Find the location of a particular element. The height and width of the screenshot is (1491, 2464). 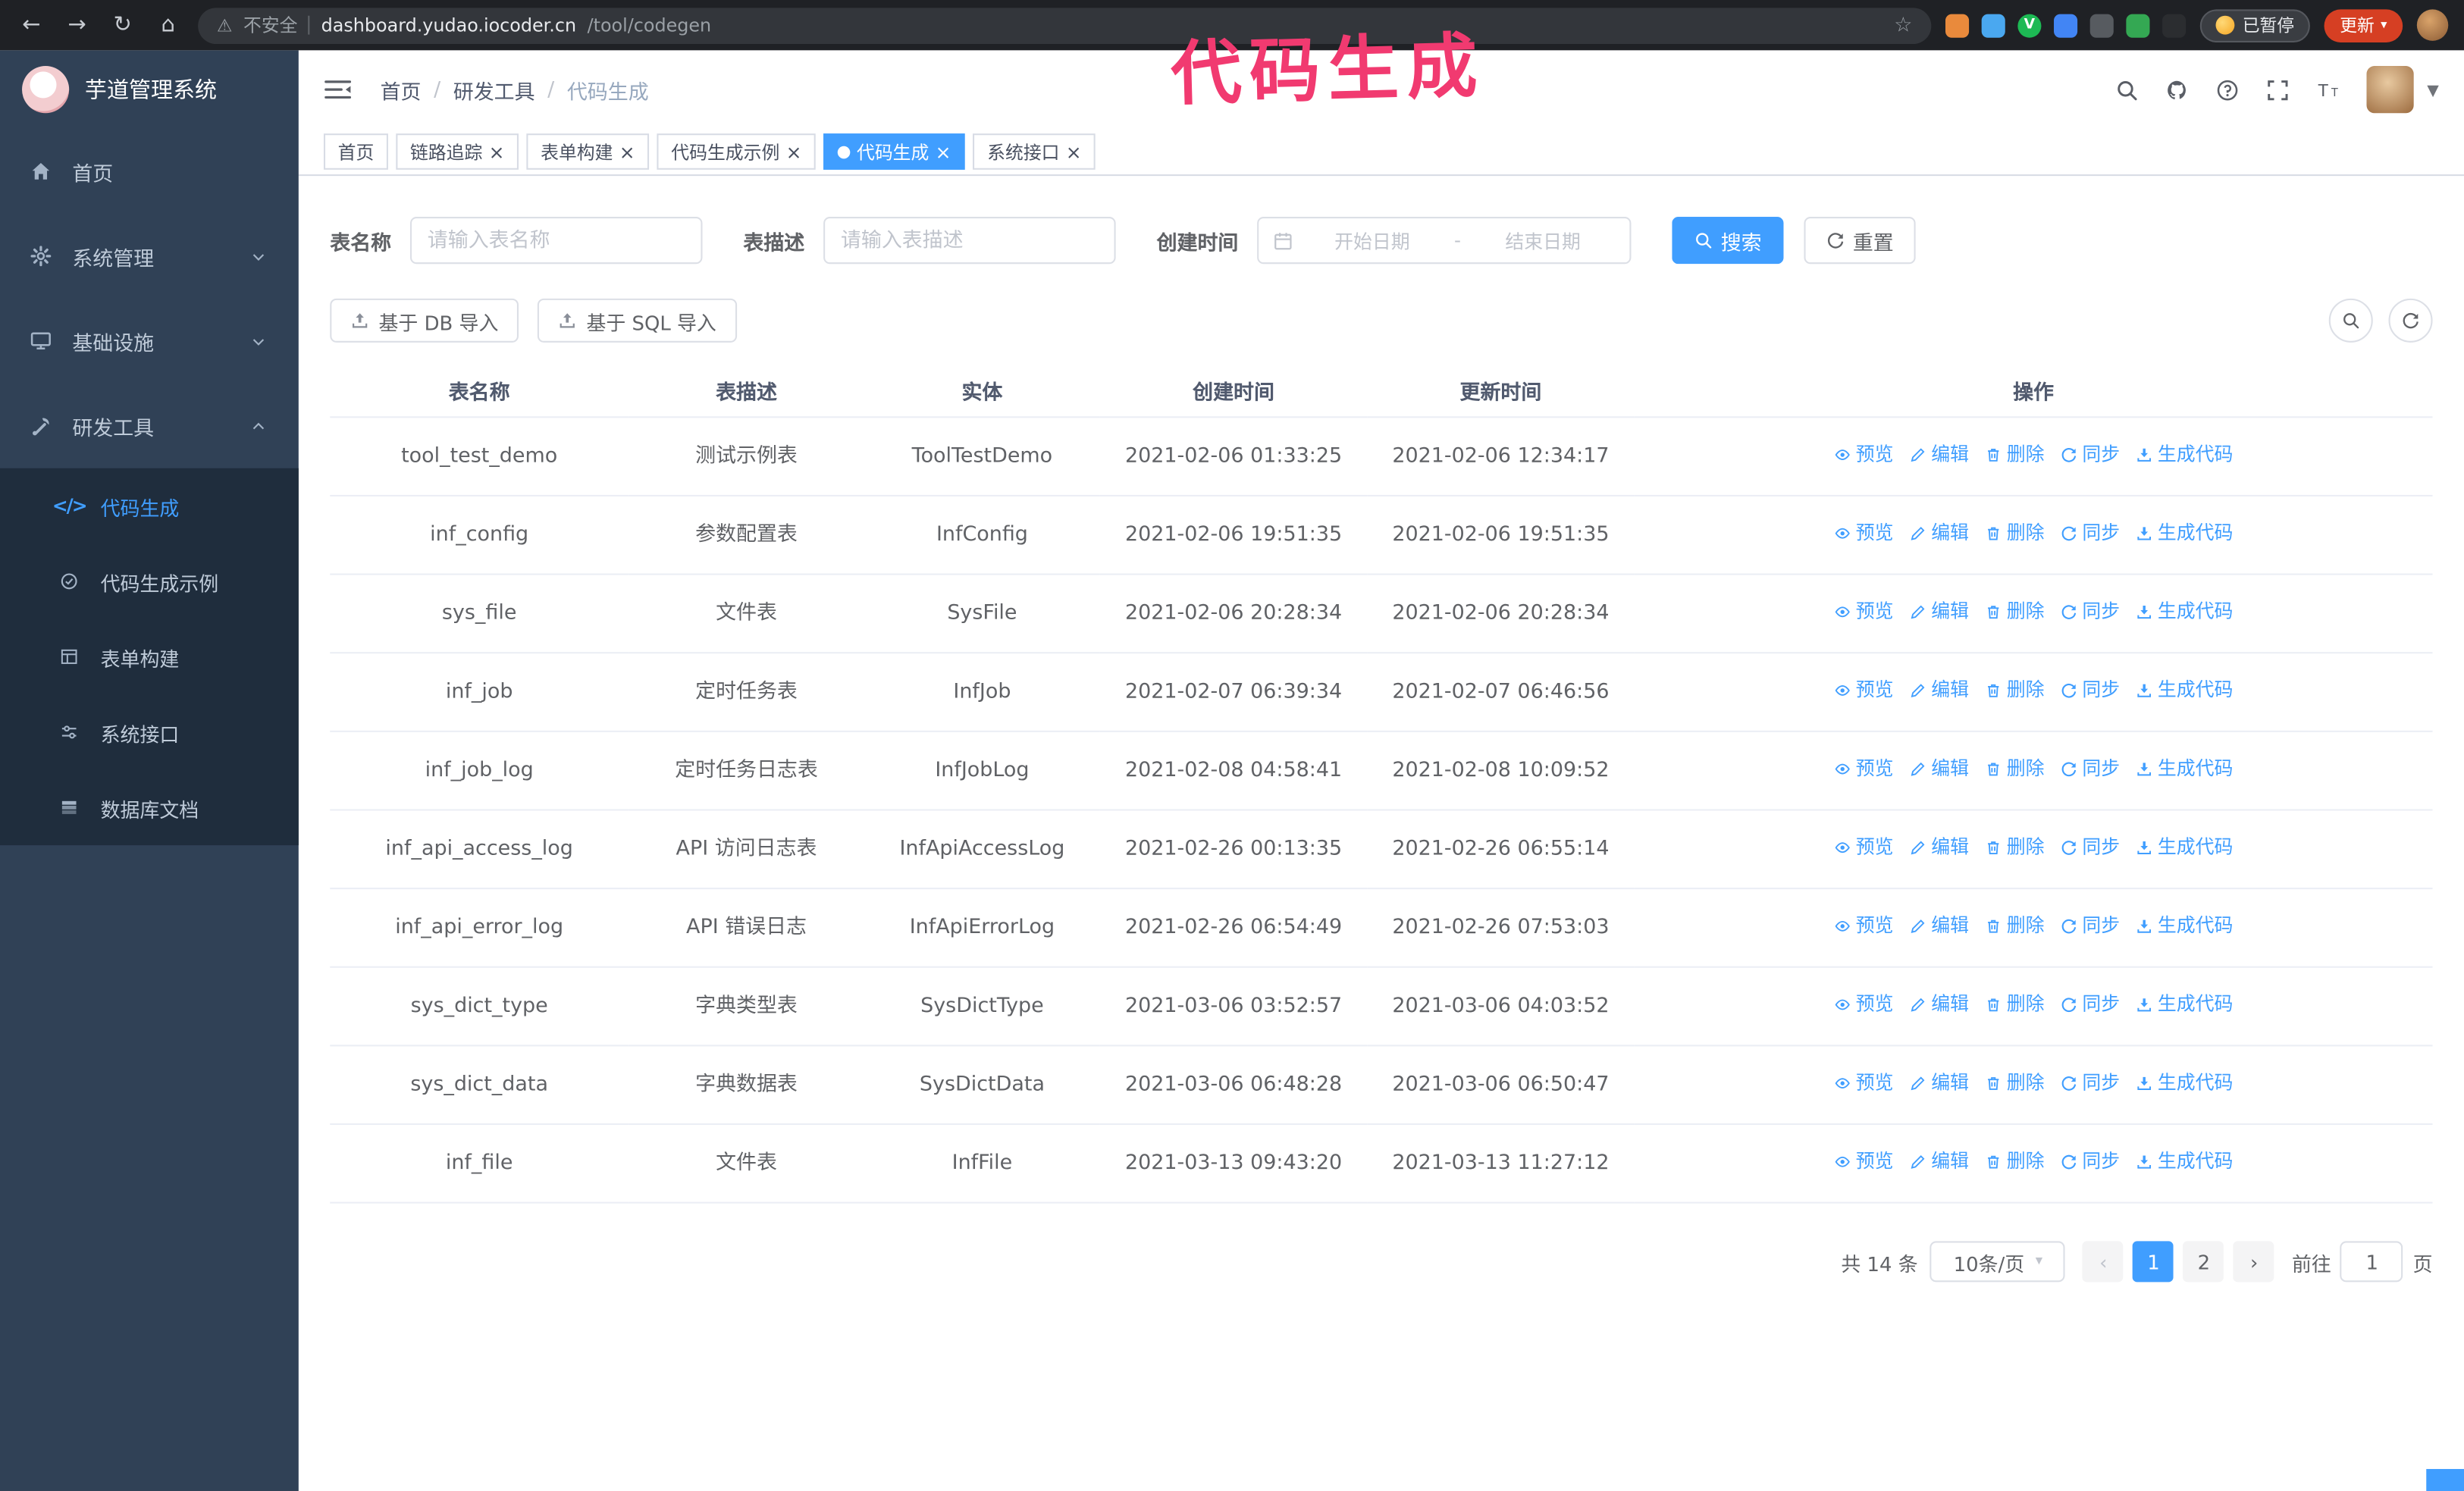

search-button: 搜索 is located at coordinates (1728, 241).